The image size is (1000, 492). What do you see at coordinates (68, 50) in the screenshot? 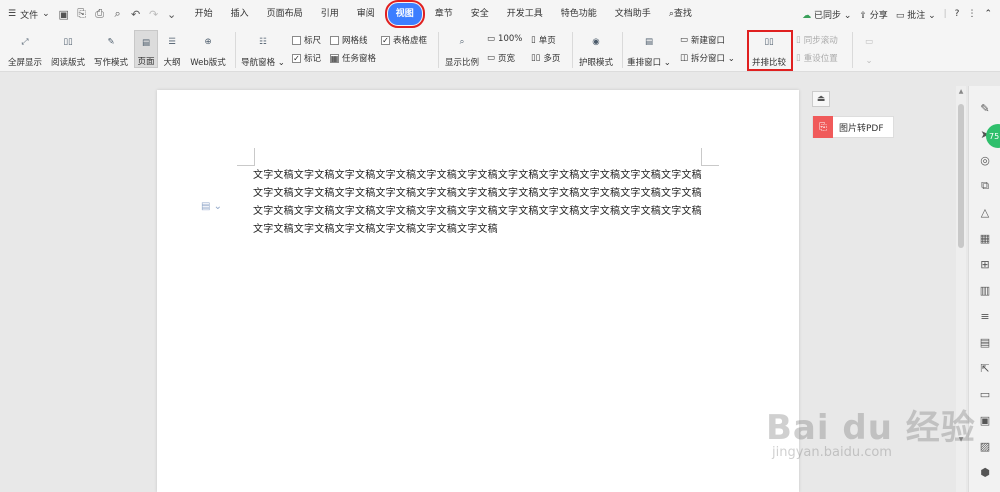
I see `reading-layout-button: ▯▯ 阅读版式` at bounding box center [68, 50].